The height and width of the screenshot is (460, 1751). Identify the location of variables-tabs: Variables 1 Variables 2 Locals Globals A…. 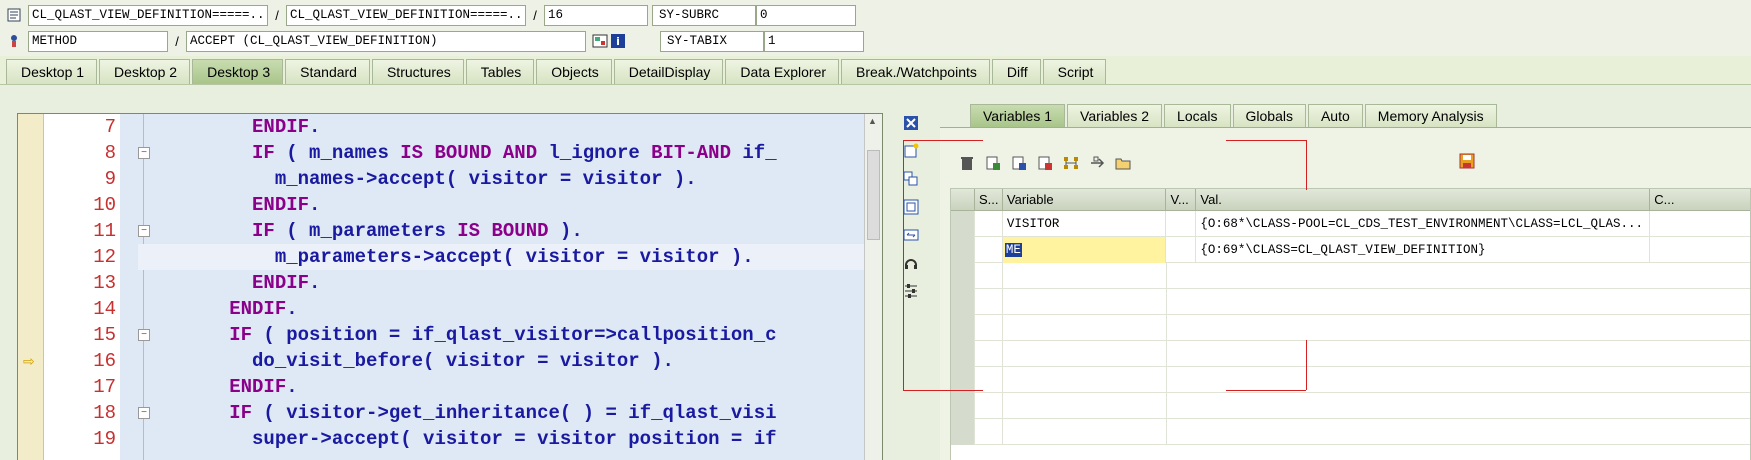
(1234, 115).